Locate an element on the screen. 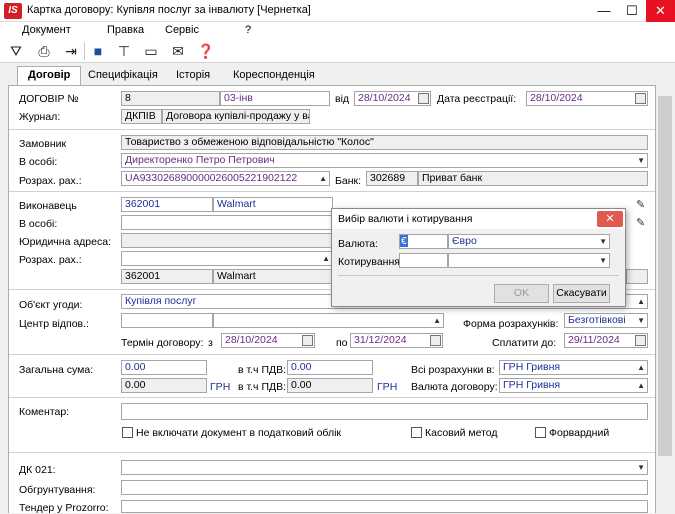 The width and height of the screenshot is (675, 514). subject-value: Купівля послуг is located at coordinates (161, 301).